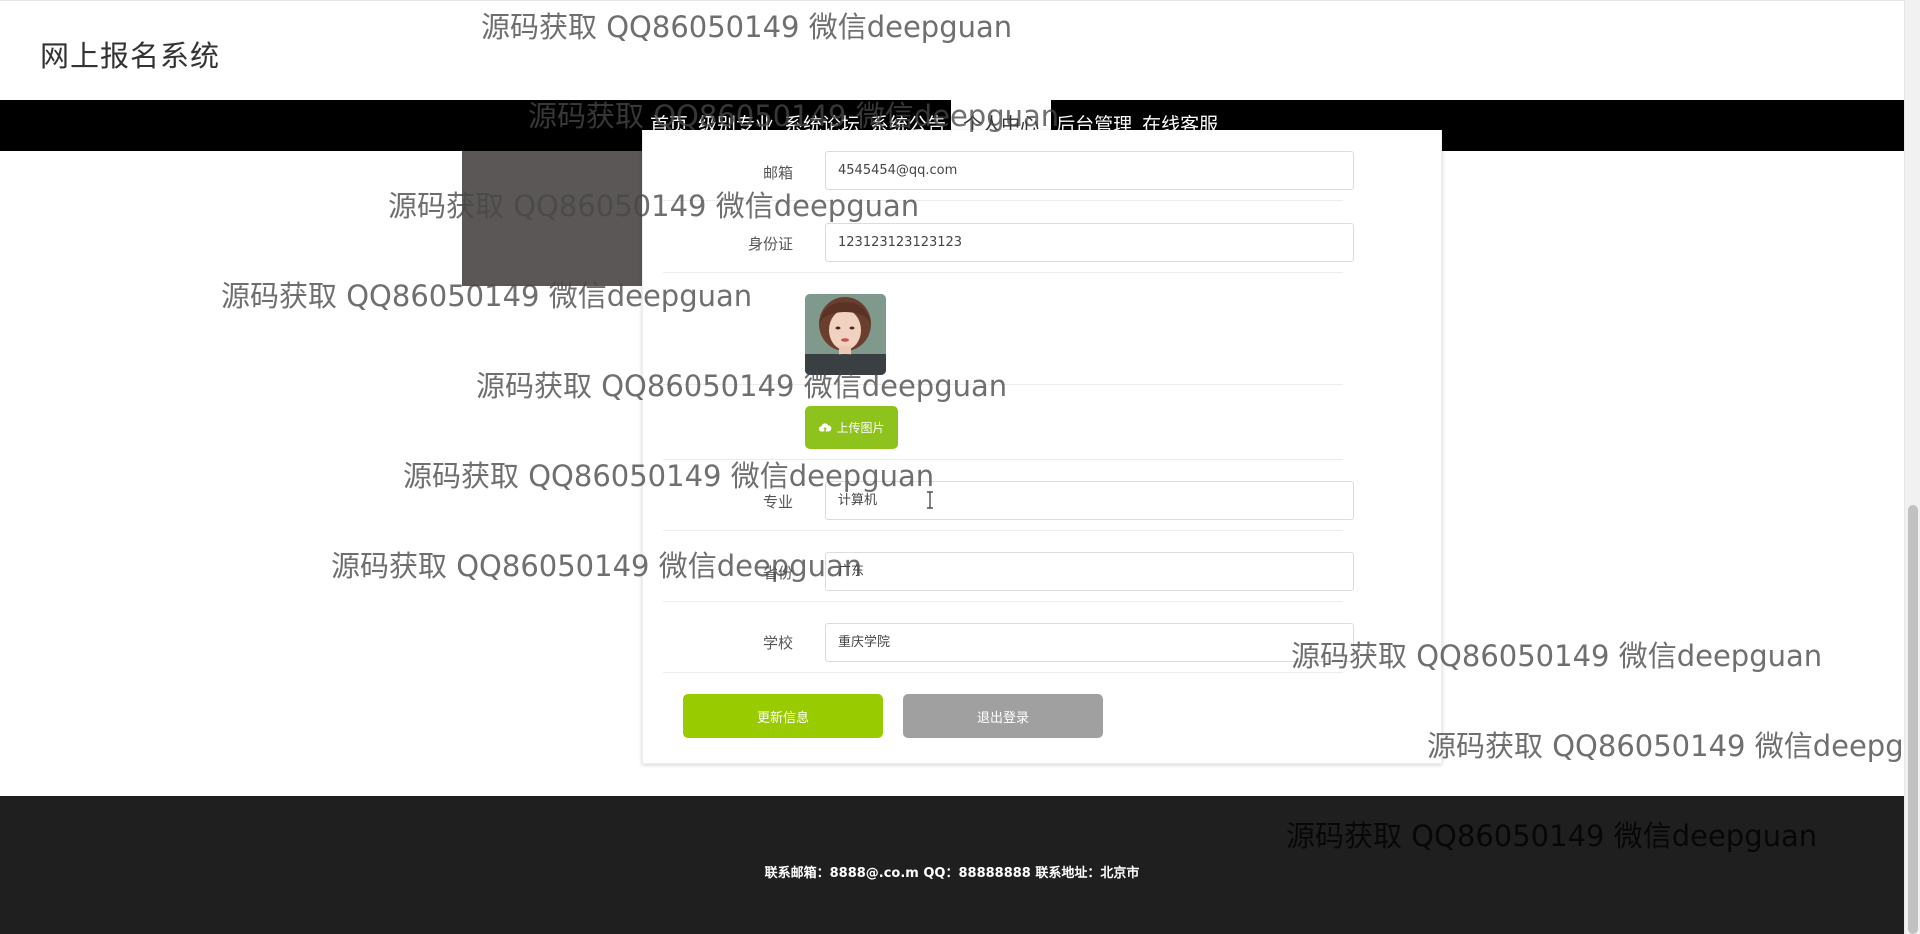 The image size is (1920, 934). Describe the element at coordinates (952, 50) in the screenshot. I see `top-header: 网上报名系统` at that location.